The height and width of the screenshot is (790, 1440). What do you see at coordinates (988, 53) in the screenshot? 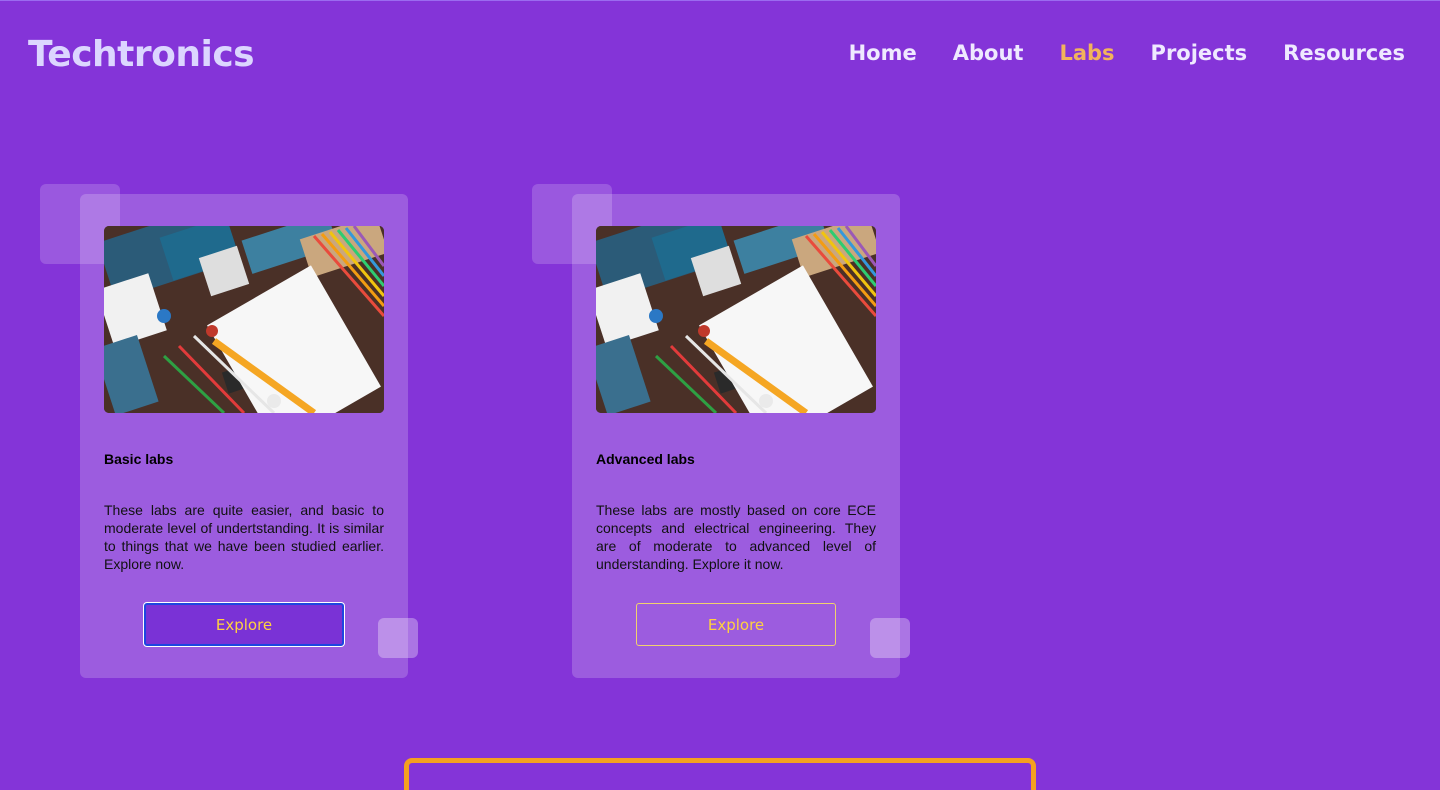
I see `nav-about: About` at bounding box center [988, 53].